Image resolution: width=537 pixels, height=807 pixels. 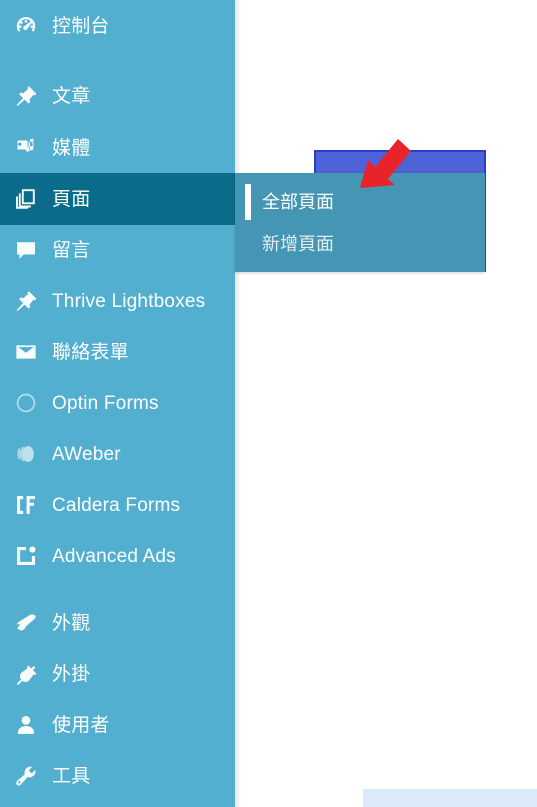 I want to click on pages-flyout-submenu: 全部頁面 新增頁面, so click(x=360, y=222).